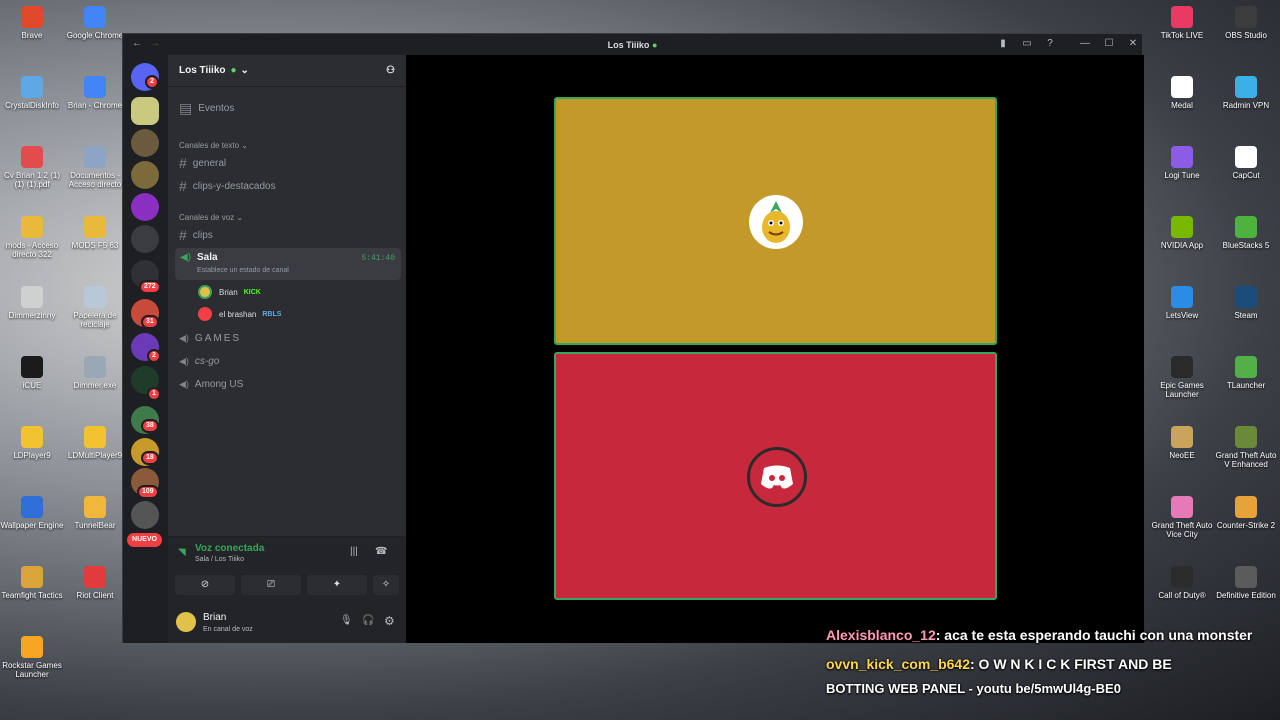  I want to click on desktop-icon: Grand Theft Auto Vice City, so click(1182, 517).